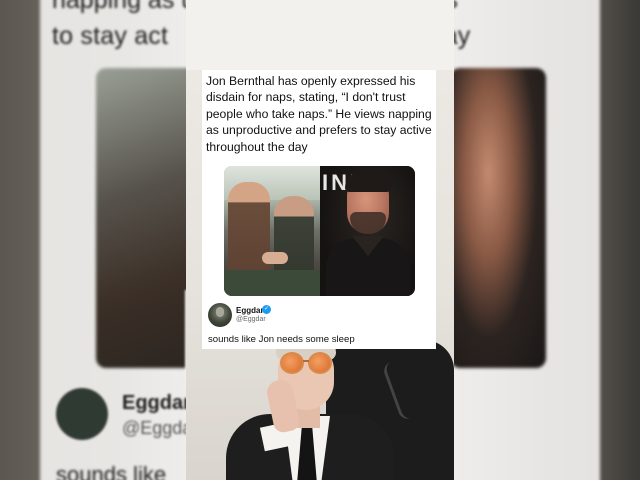 The width and height of the screenshot is (640, 480). What do you see at coordinates (111, 471) in the screenshot?
I see `background-reply-text: sounds like` at bounding box center [111, 471].